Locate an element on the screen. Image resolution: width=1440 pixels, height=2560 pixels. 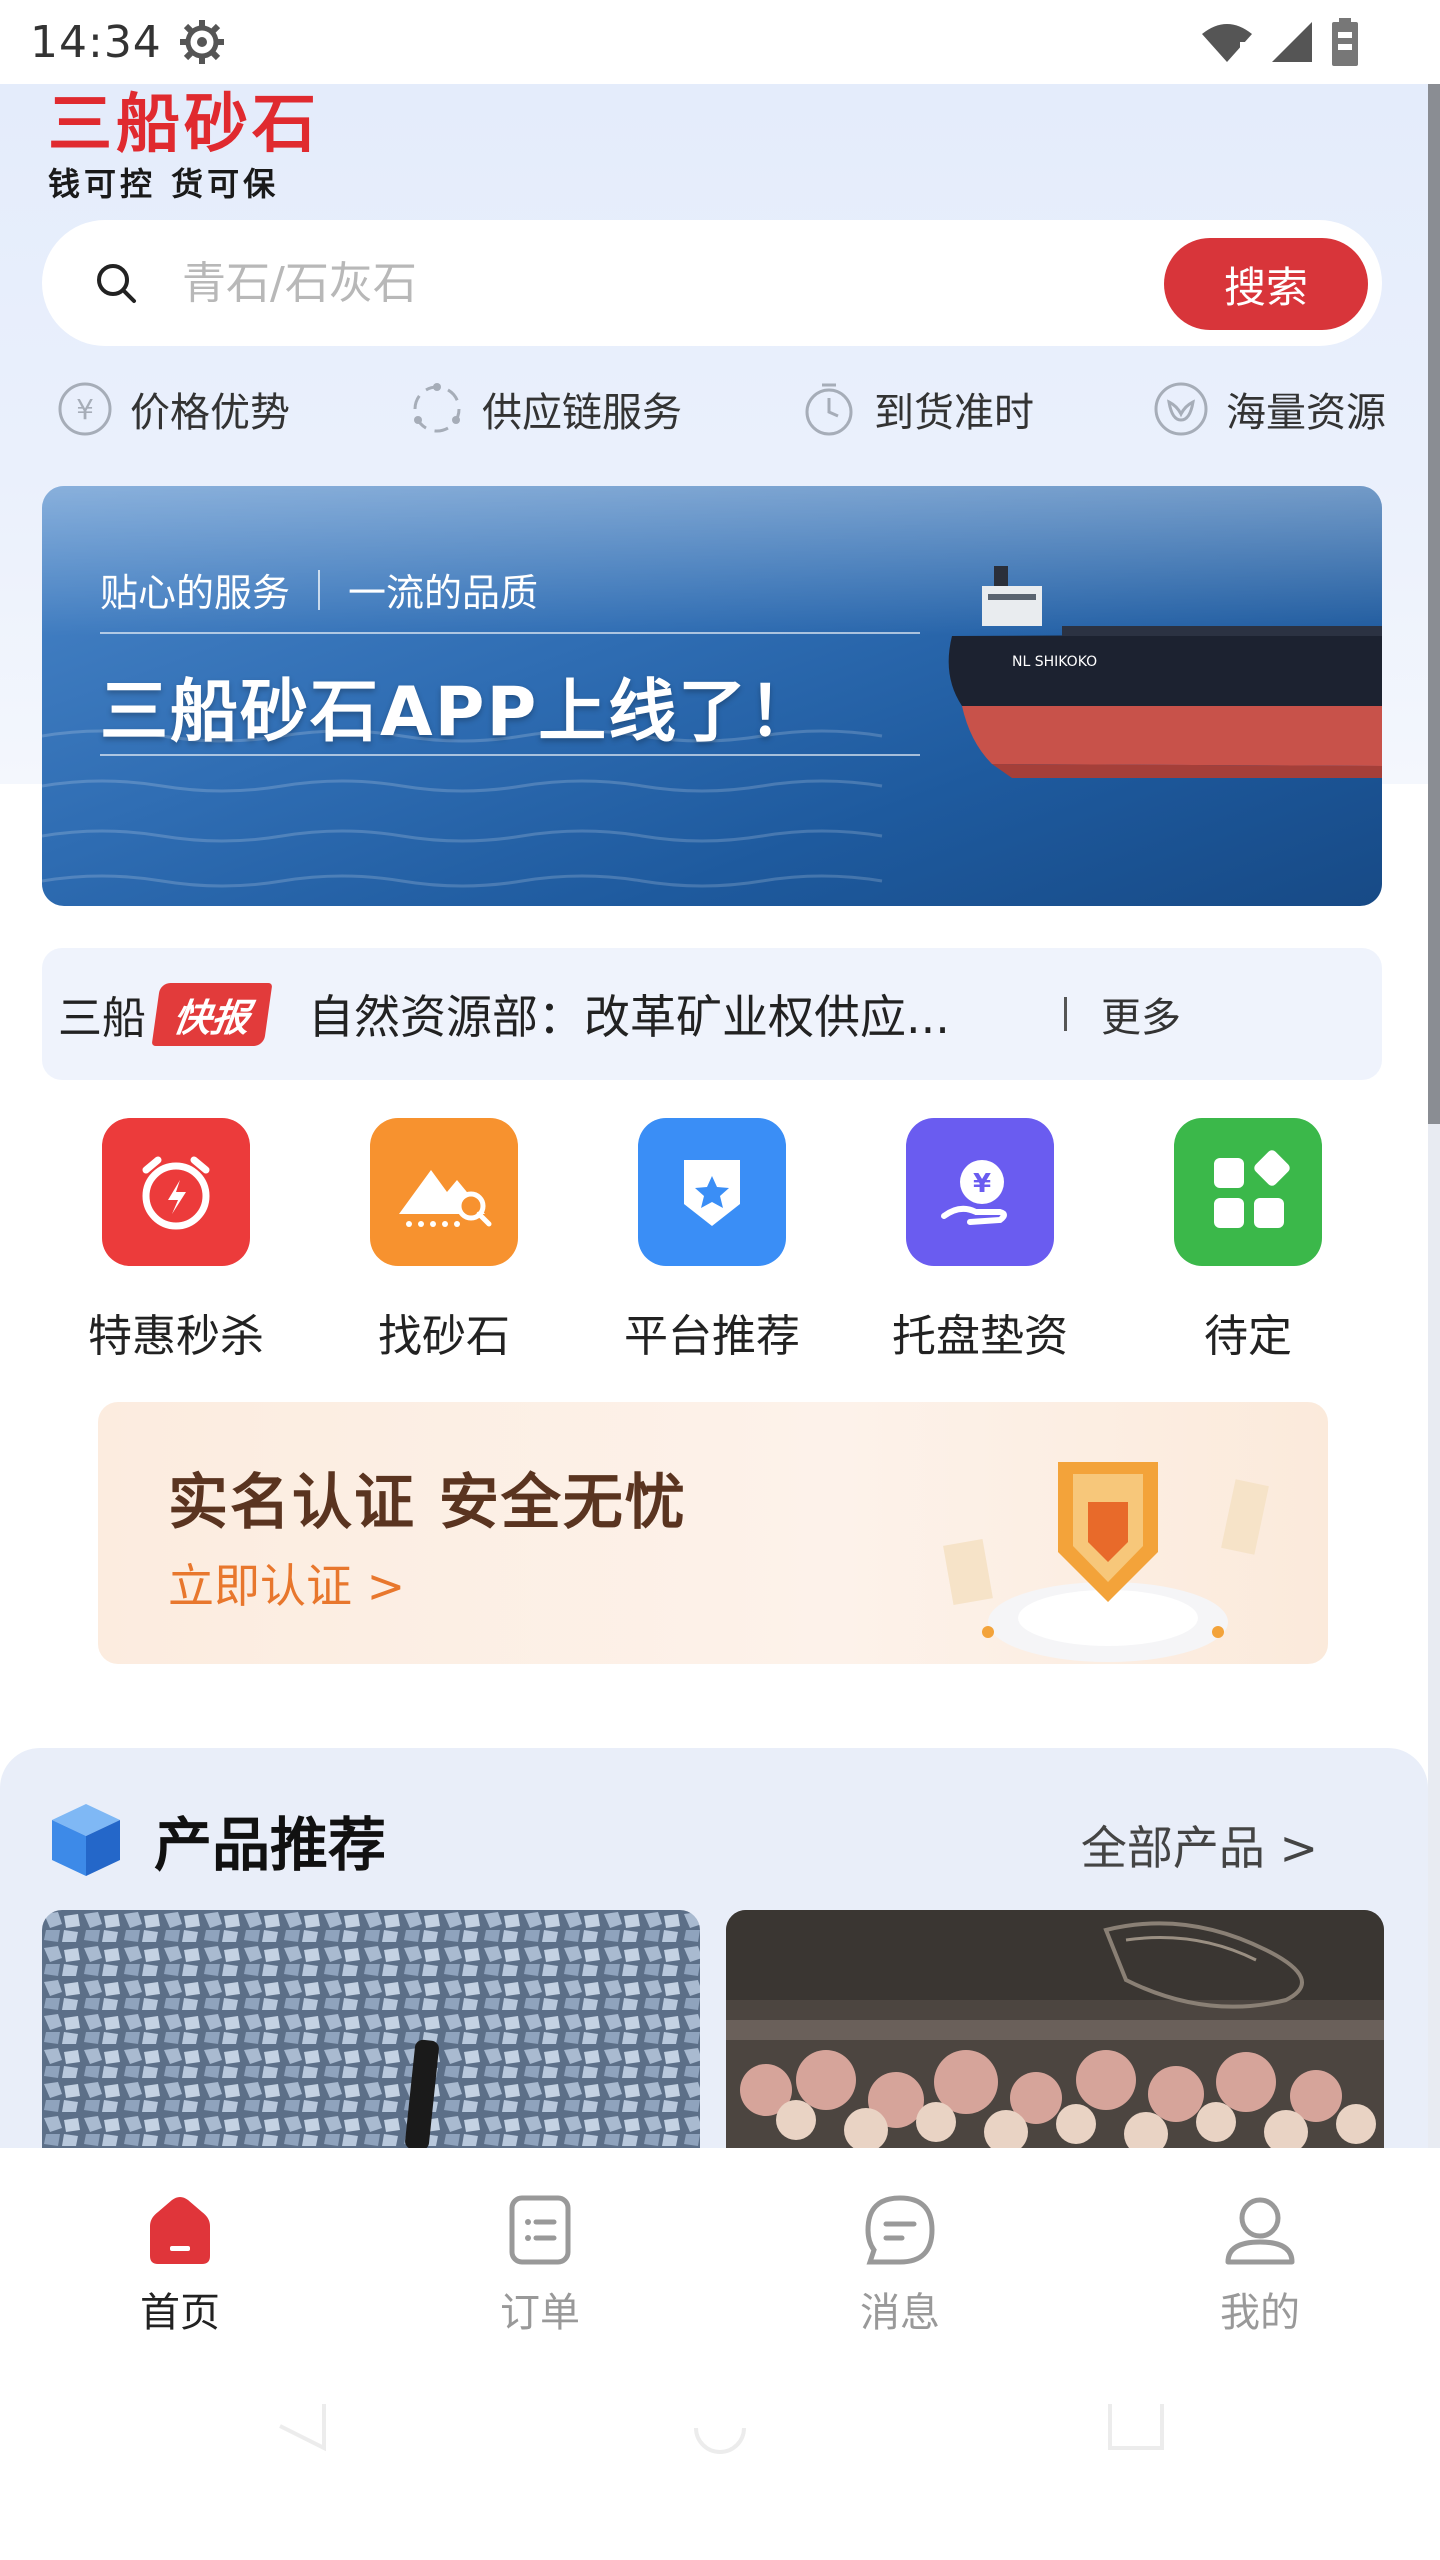
system-nav-buttons is located at coordinates (721, 2429).